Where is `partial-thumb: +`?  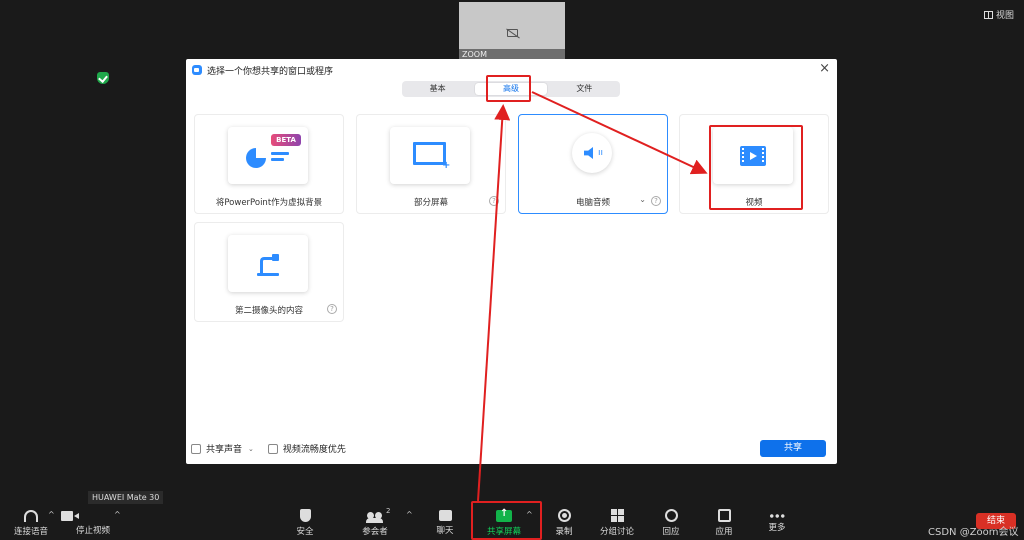 partial-thumb: + is located at coordinates (430, 155).